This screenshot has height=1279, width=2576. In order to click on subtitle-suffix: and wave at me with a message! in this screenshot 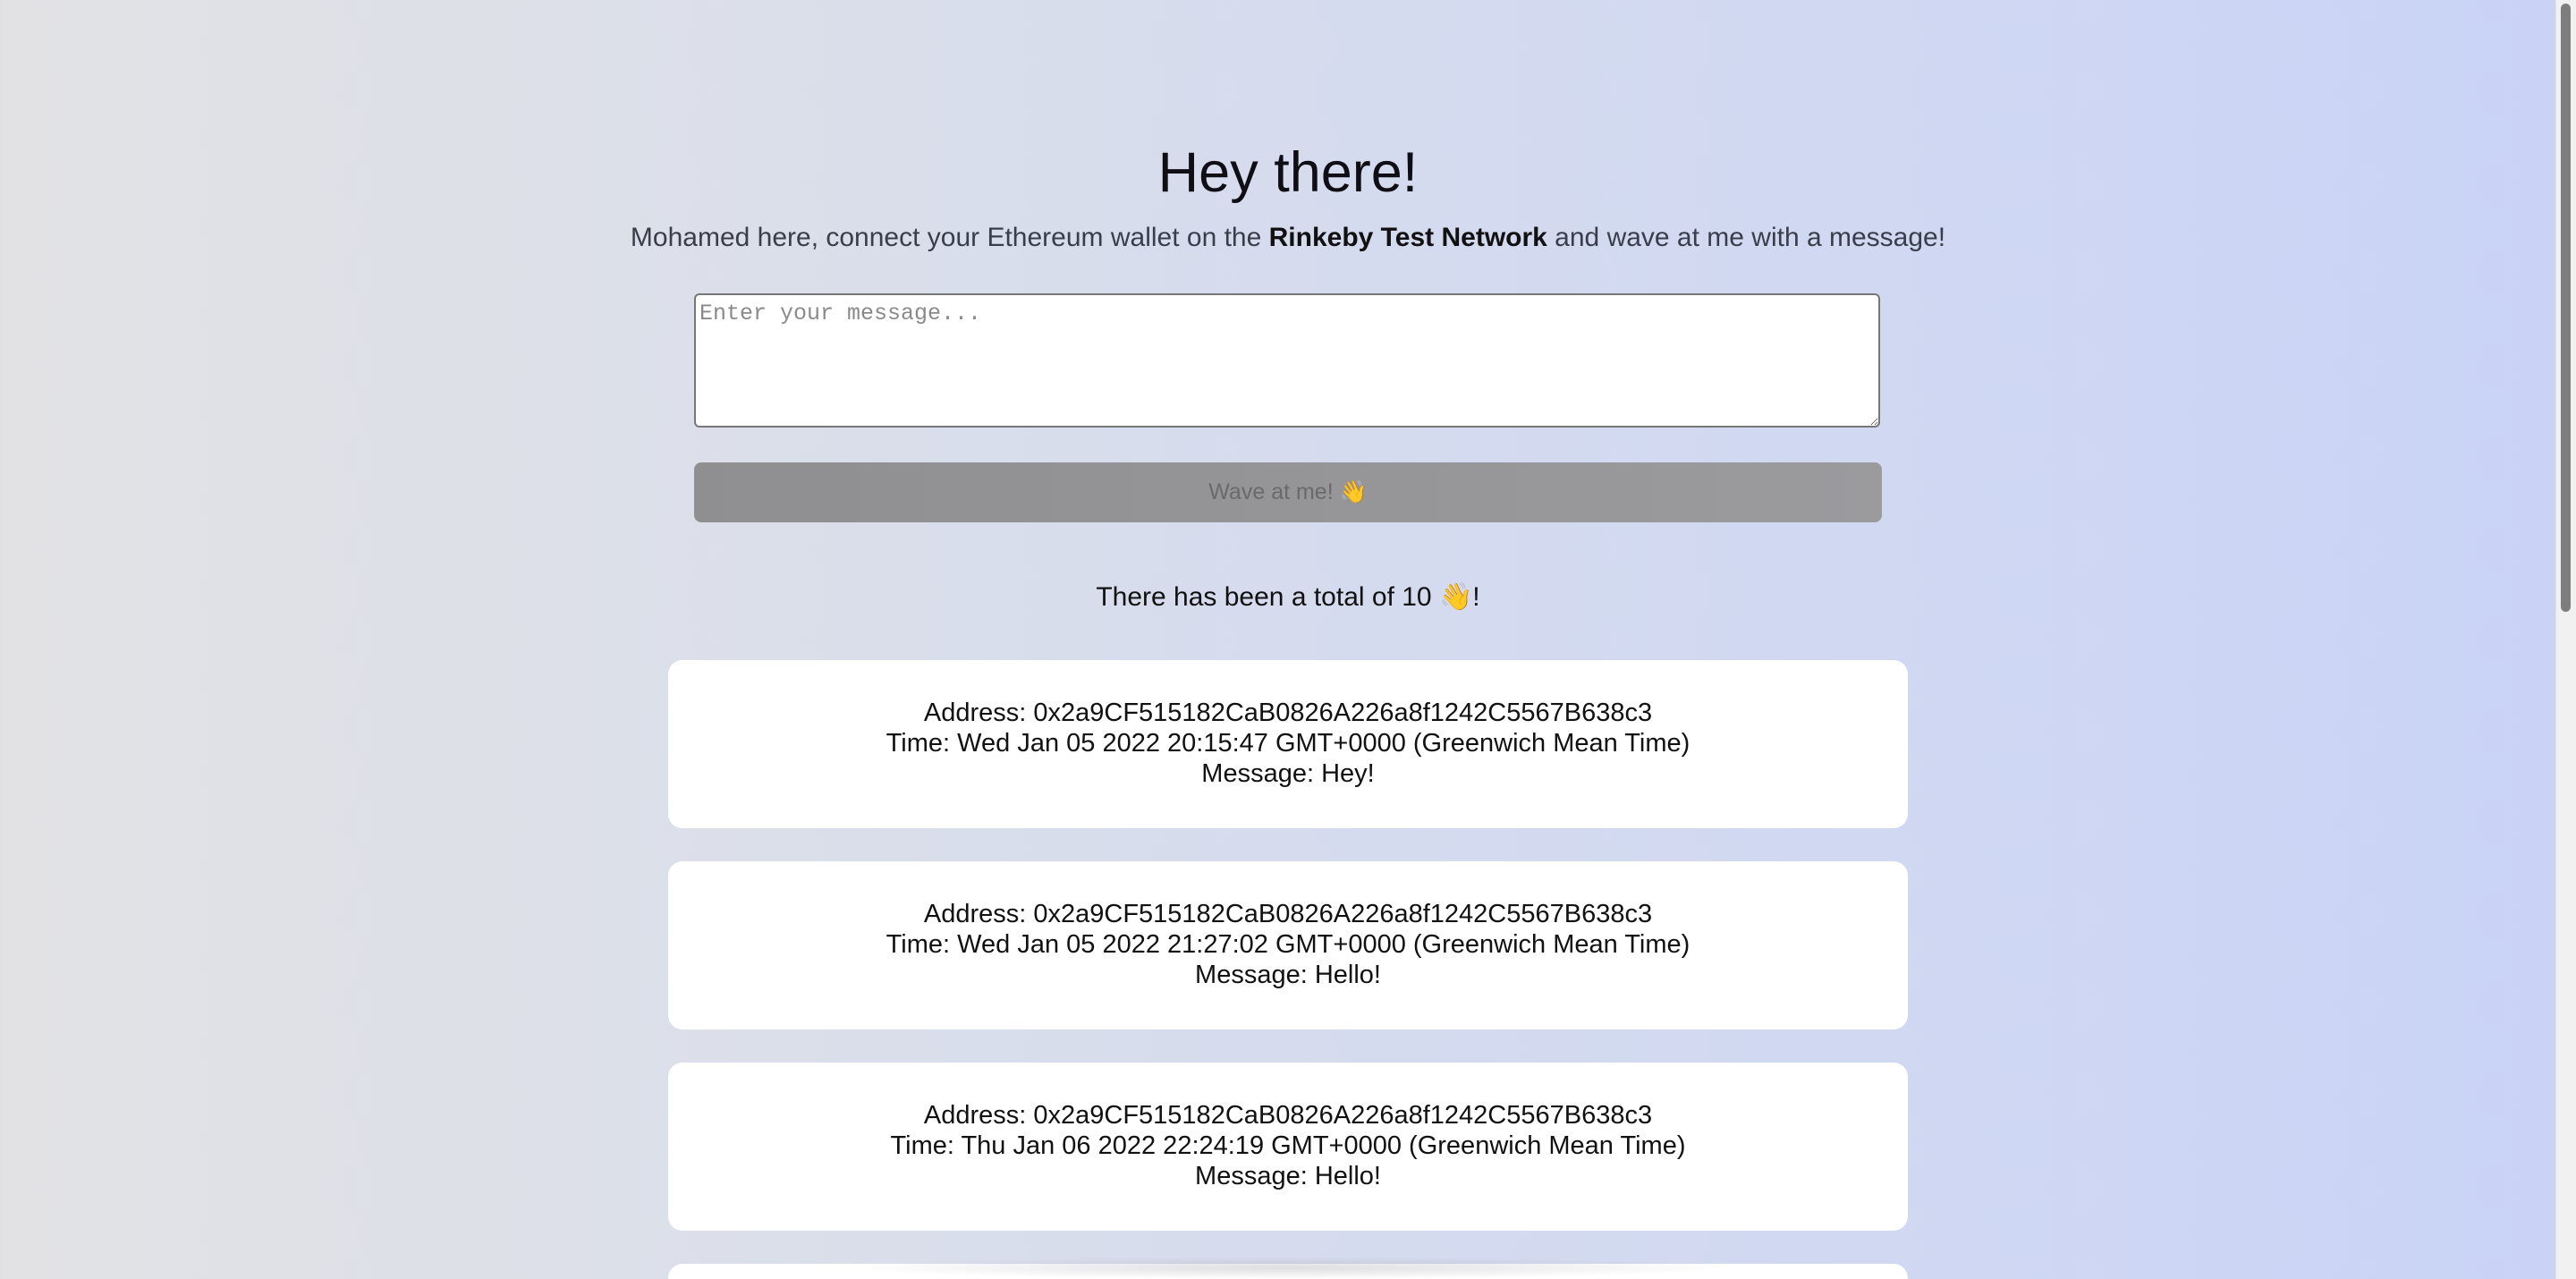, I will do `click(1746, 238)`.